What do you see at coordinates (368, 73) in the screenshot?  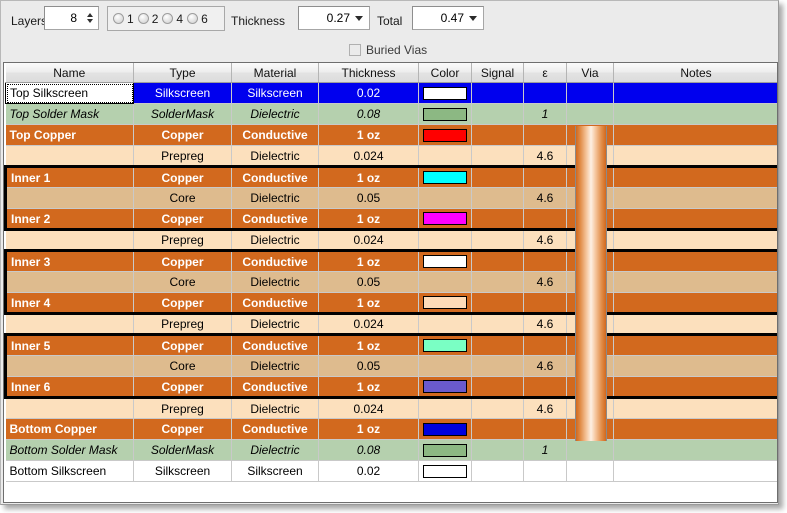 I see `column-header-thickness: Thickness` at bounding box center [368, 73].